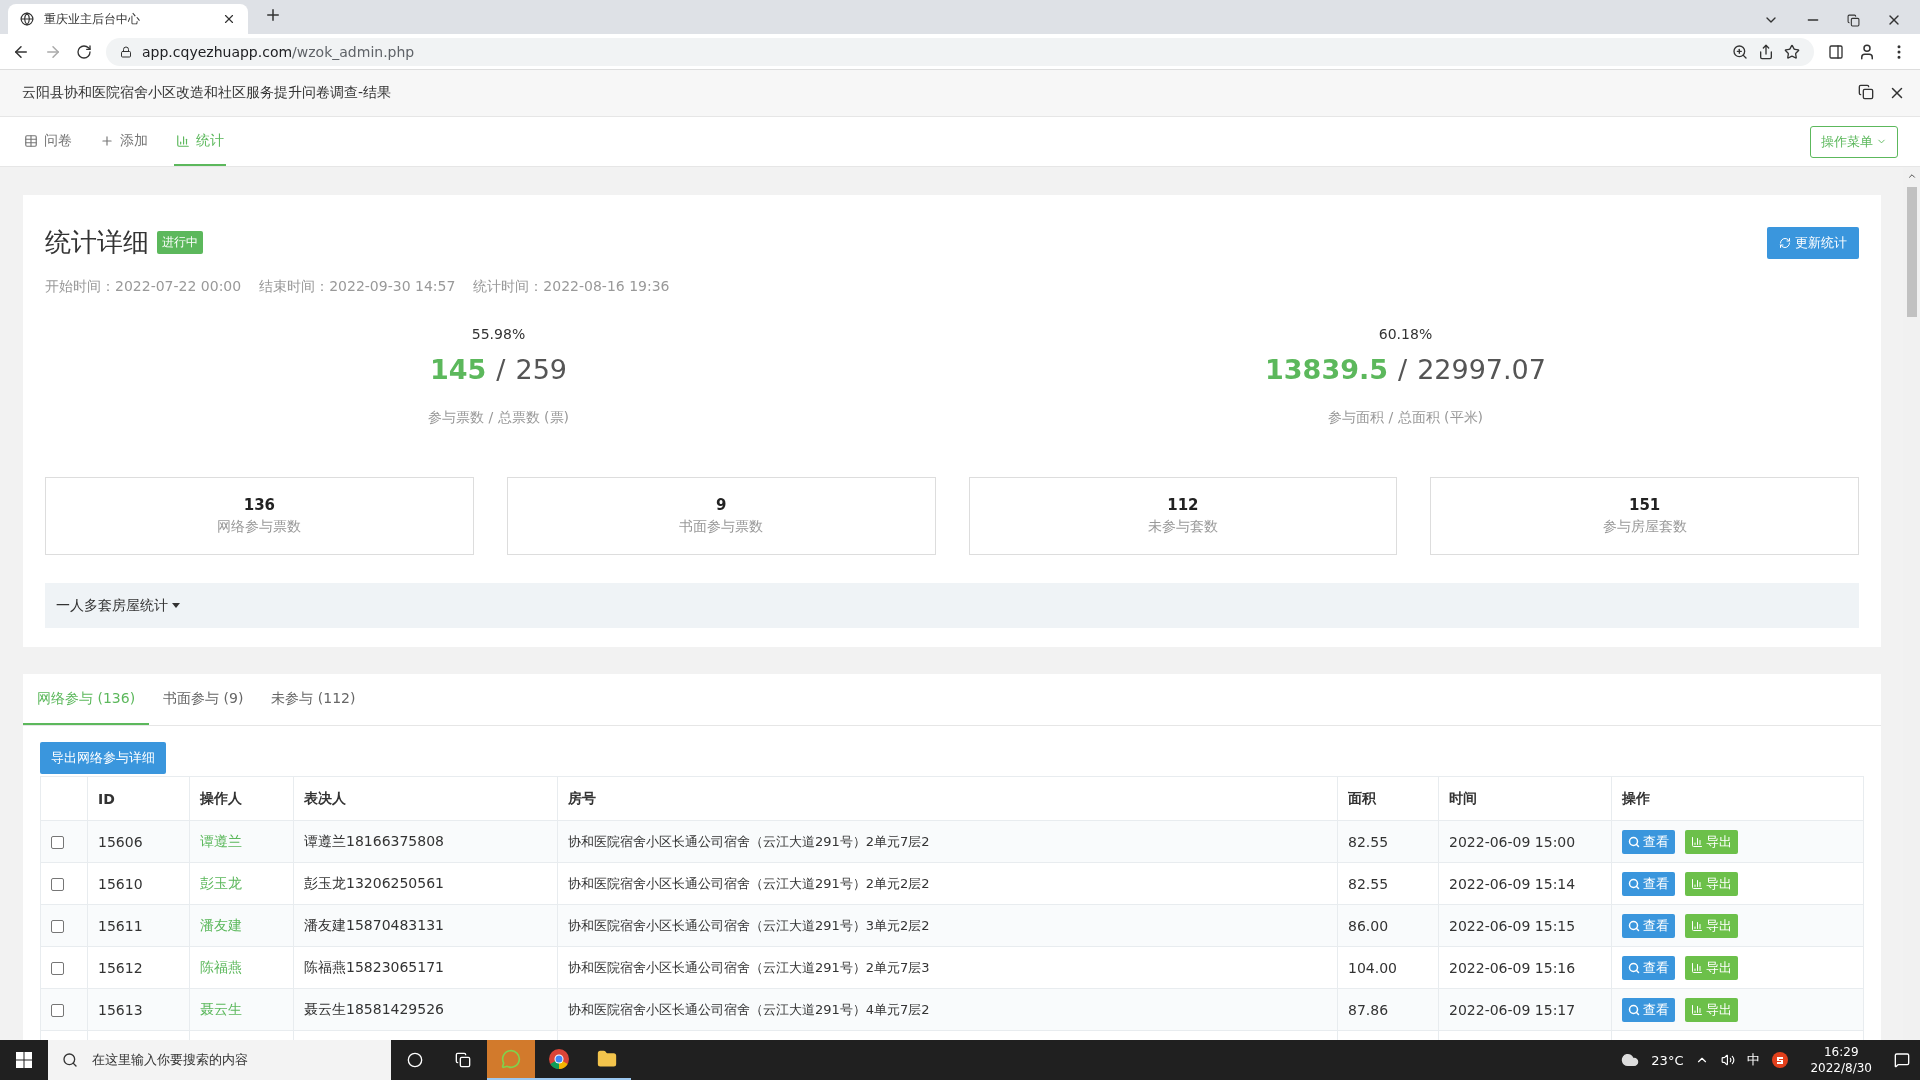  I want to click on operator-link: 彭玉龙, so click(241, 883).